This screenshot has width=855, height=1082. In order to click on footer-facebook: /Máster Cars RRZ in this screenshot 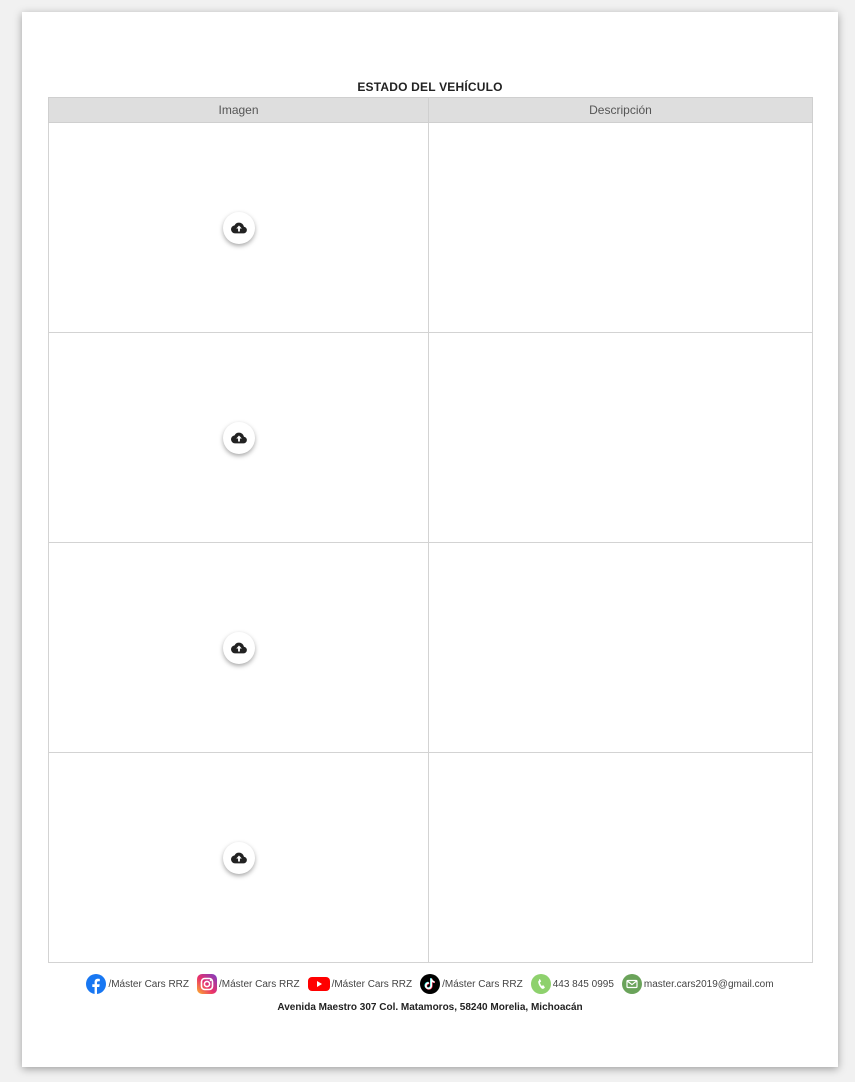, I will do `click(137, 984)`.